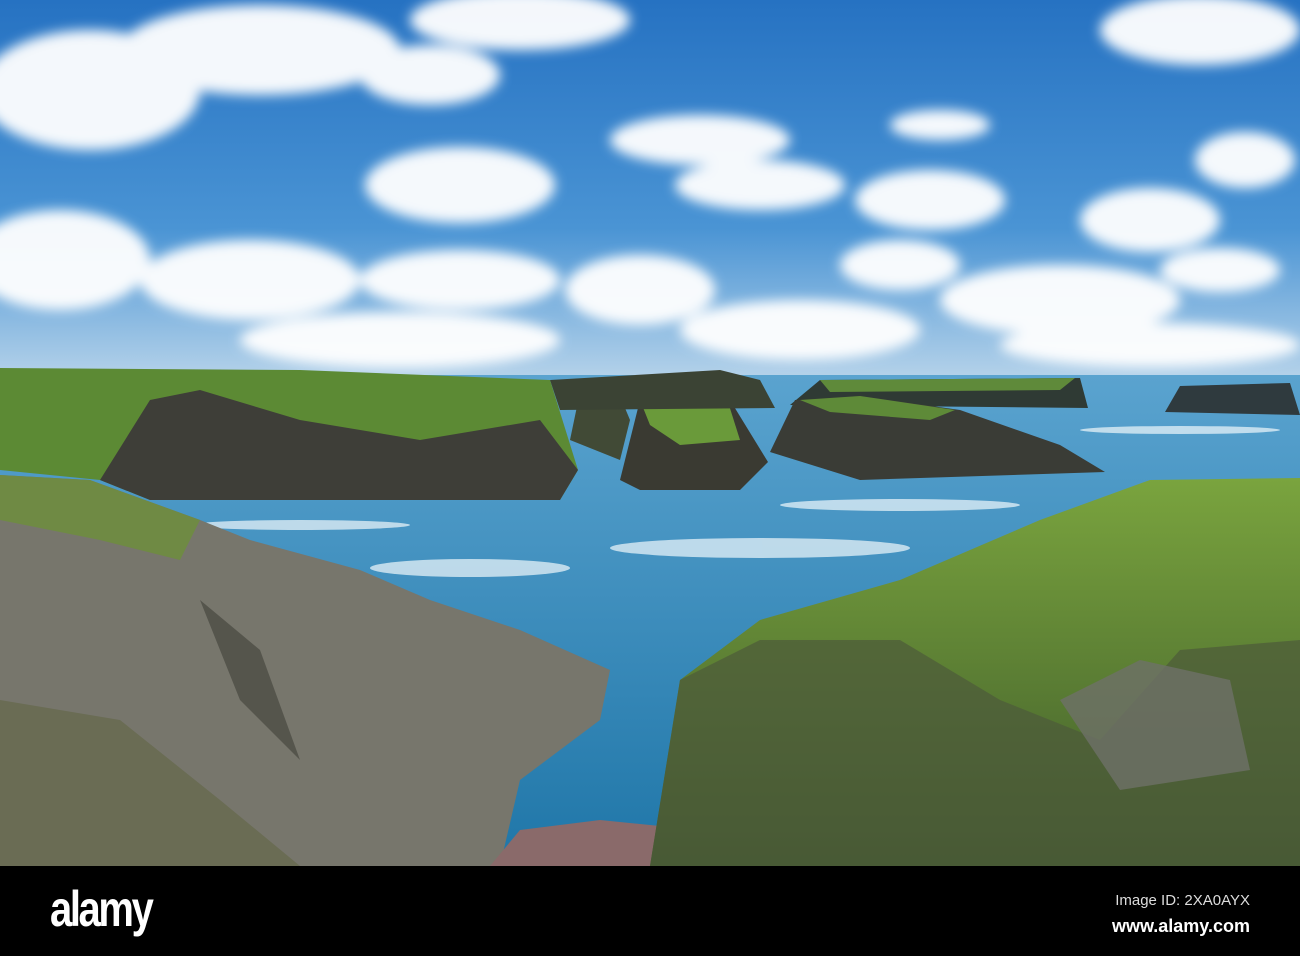  I want to click on alamy-logo: alamy, so click(102, 909).